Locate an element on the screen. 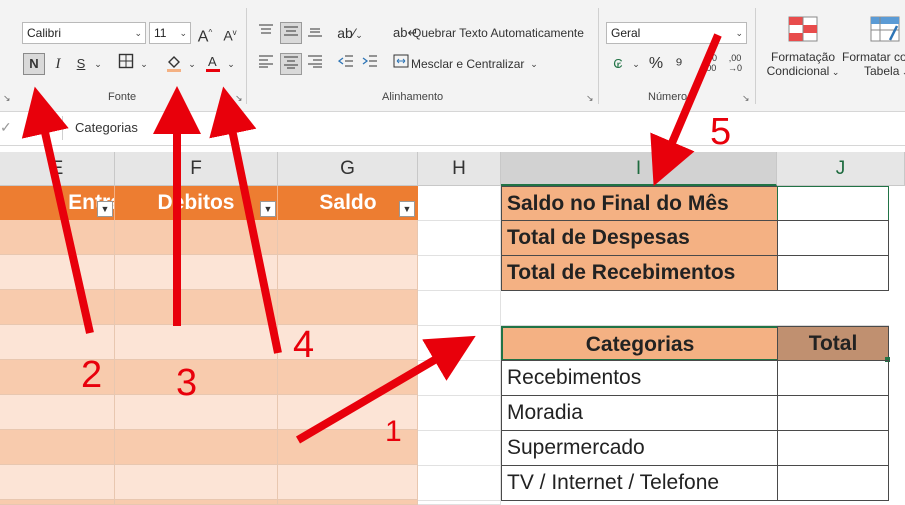  annotation-label-3: 3 is located at coordinates (187, 383).